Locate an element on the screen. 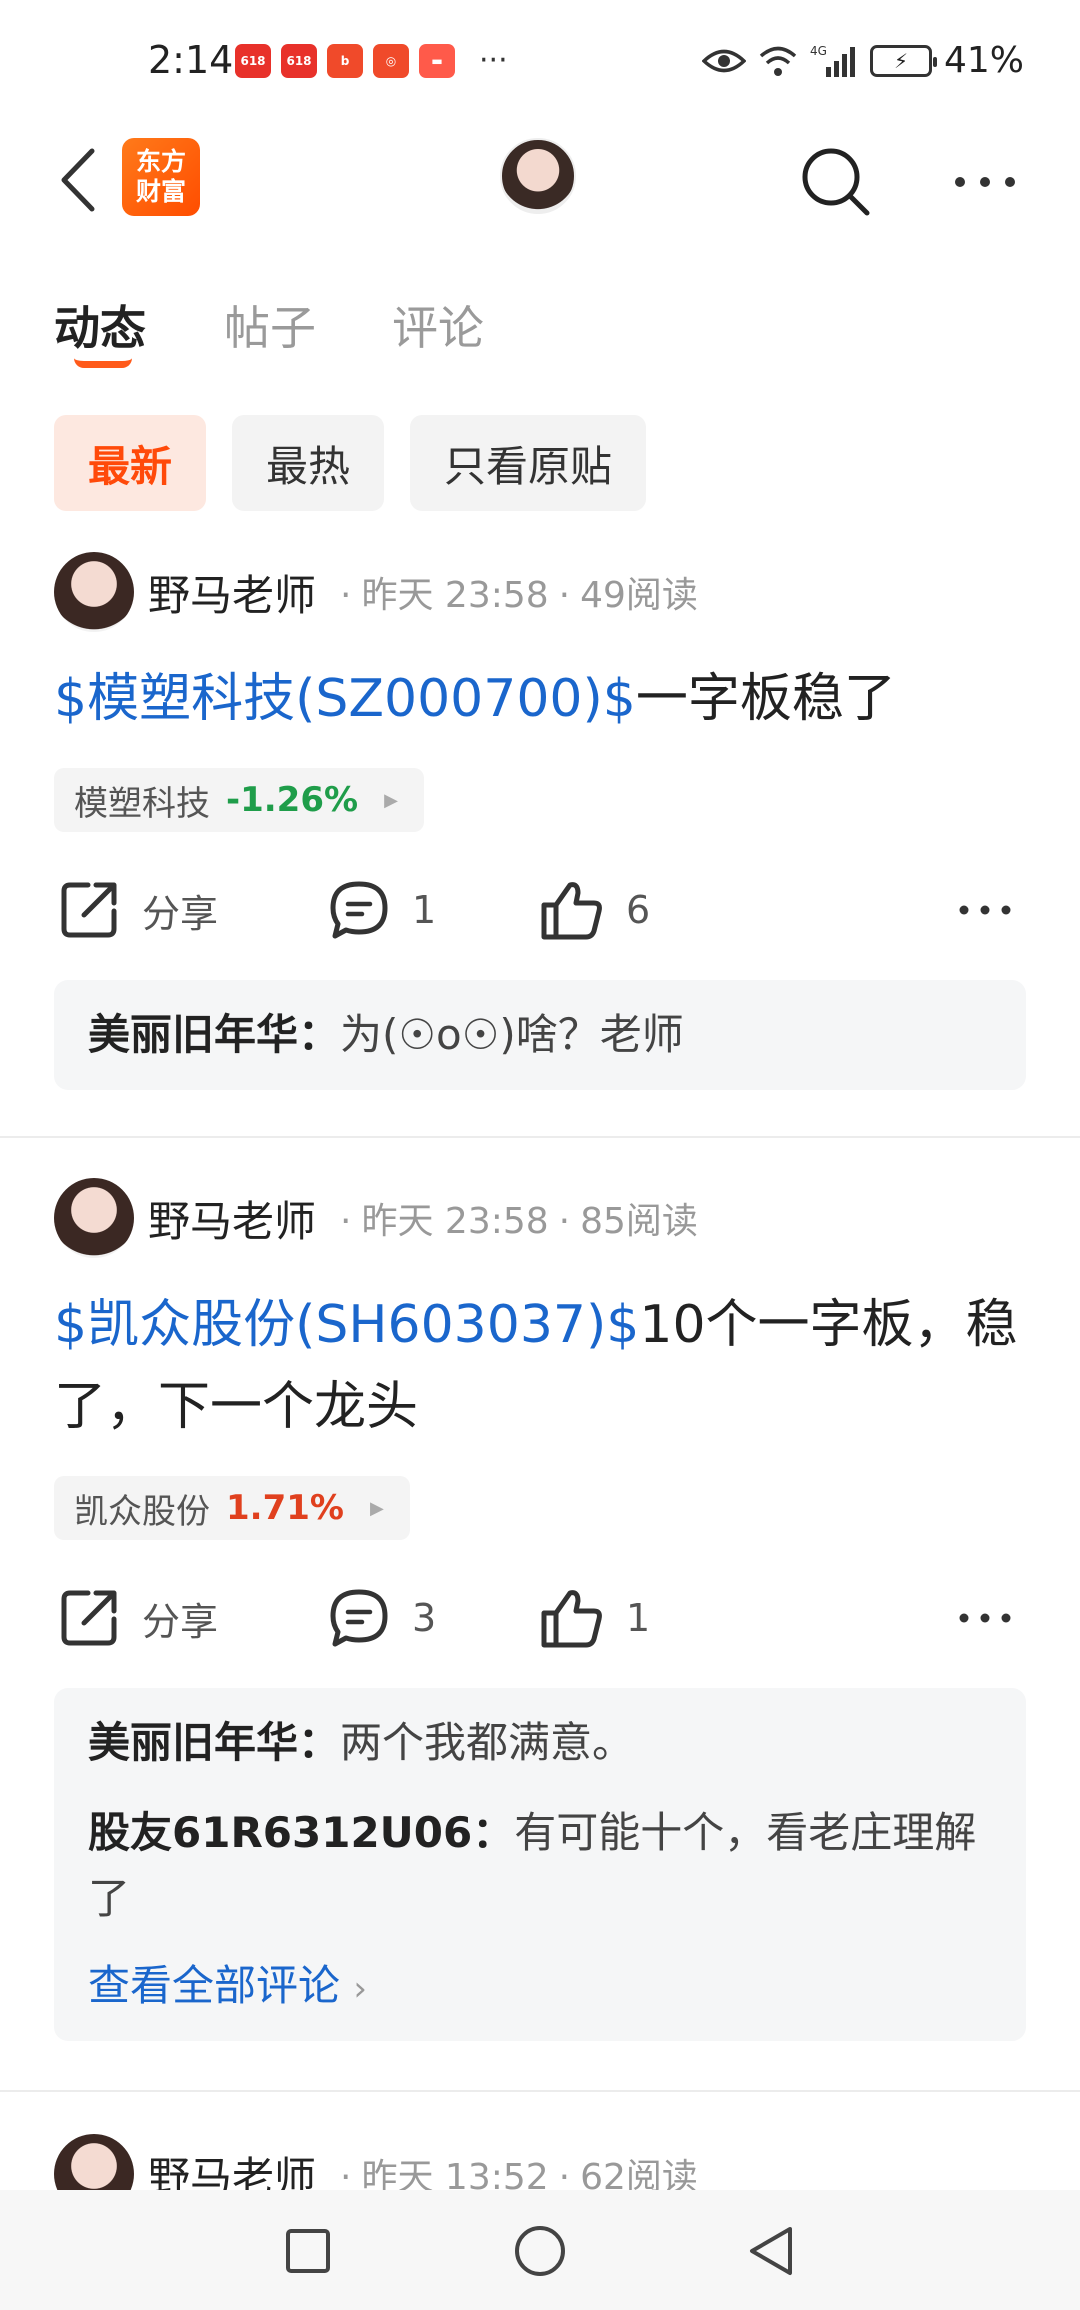 The width and height of the screenshot is (1080, 2310). battery-icon: ⚡ is located at coordinates (903, 60).